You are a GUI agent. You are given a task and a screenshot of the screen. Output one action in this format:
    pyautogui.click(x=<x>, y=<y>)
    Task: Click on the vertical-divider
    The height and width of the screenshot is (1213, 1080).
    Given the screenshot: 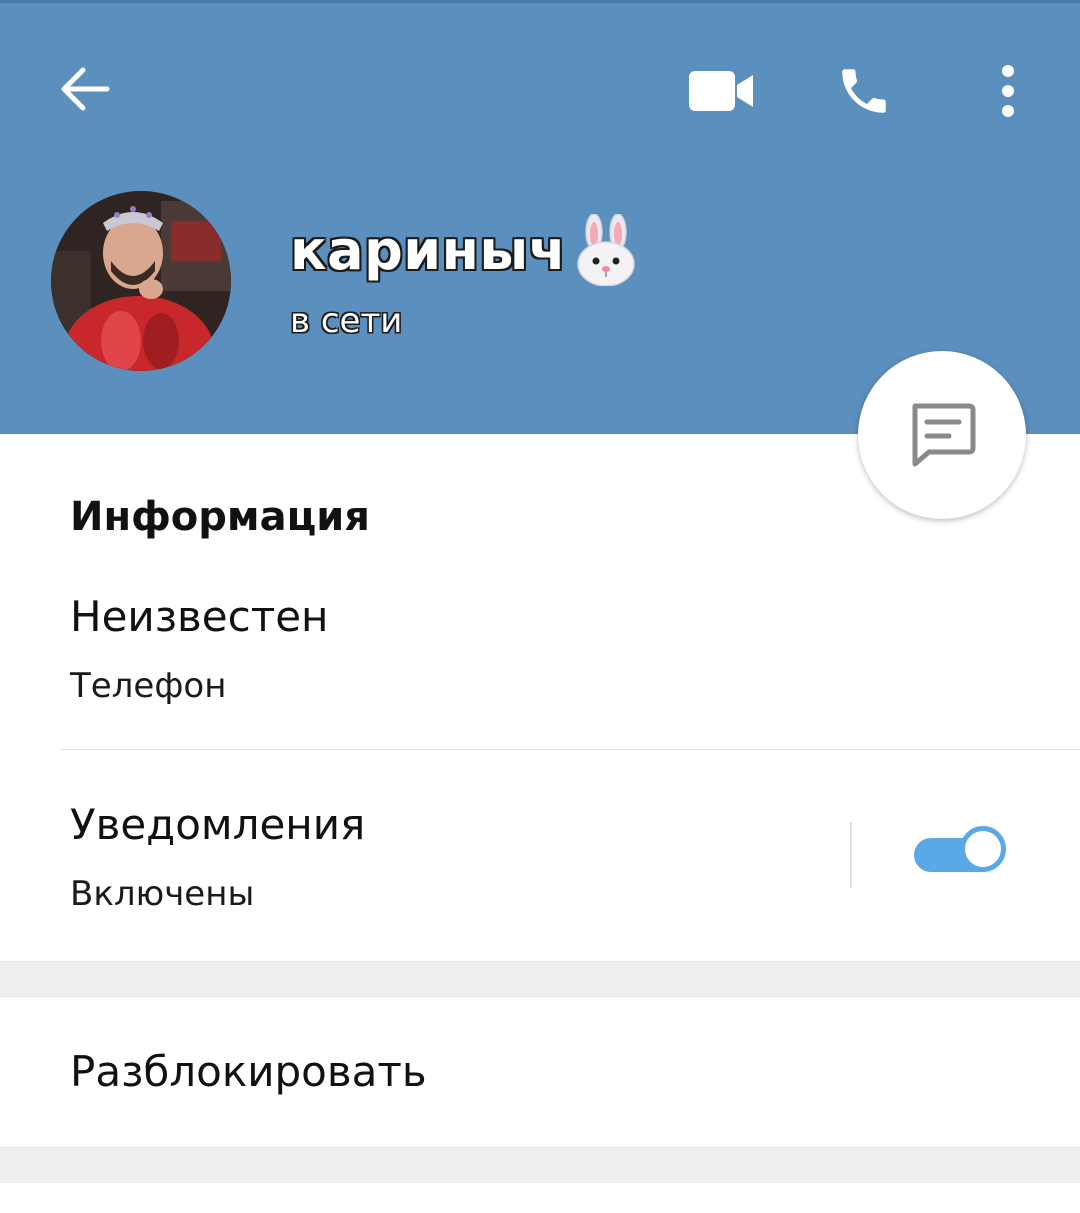 What is the action you would take?
    pyautogui.click(x=851, y=855)
    